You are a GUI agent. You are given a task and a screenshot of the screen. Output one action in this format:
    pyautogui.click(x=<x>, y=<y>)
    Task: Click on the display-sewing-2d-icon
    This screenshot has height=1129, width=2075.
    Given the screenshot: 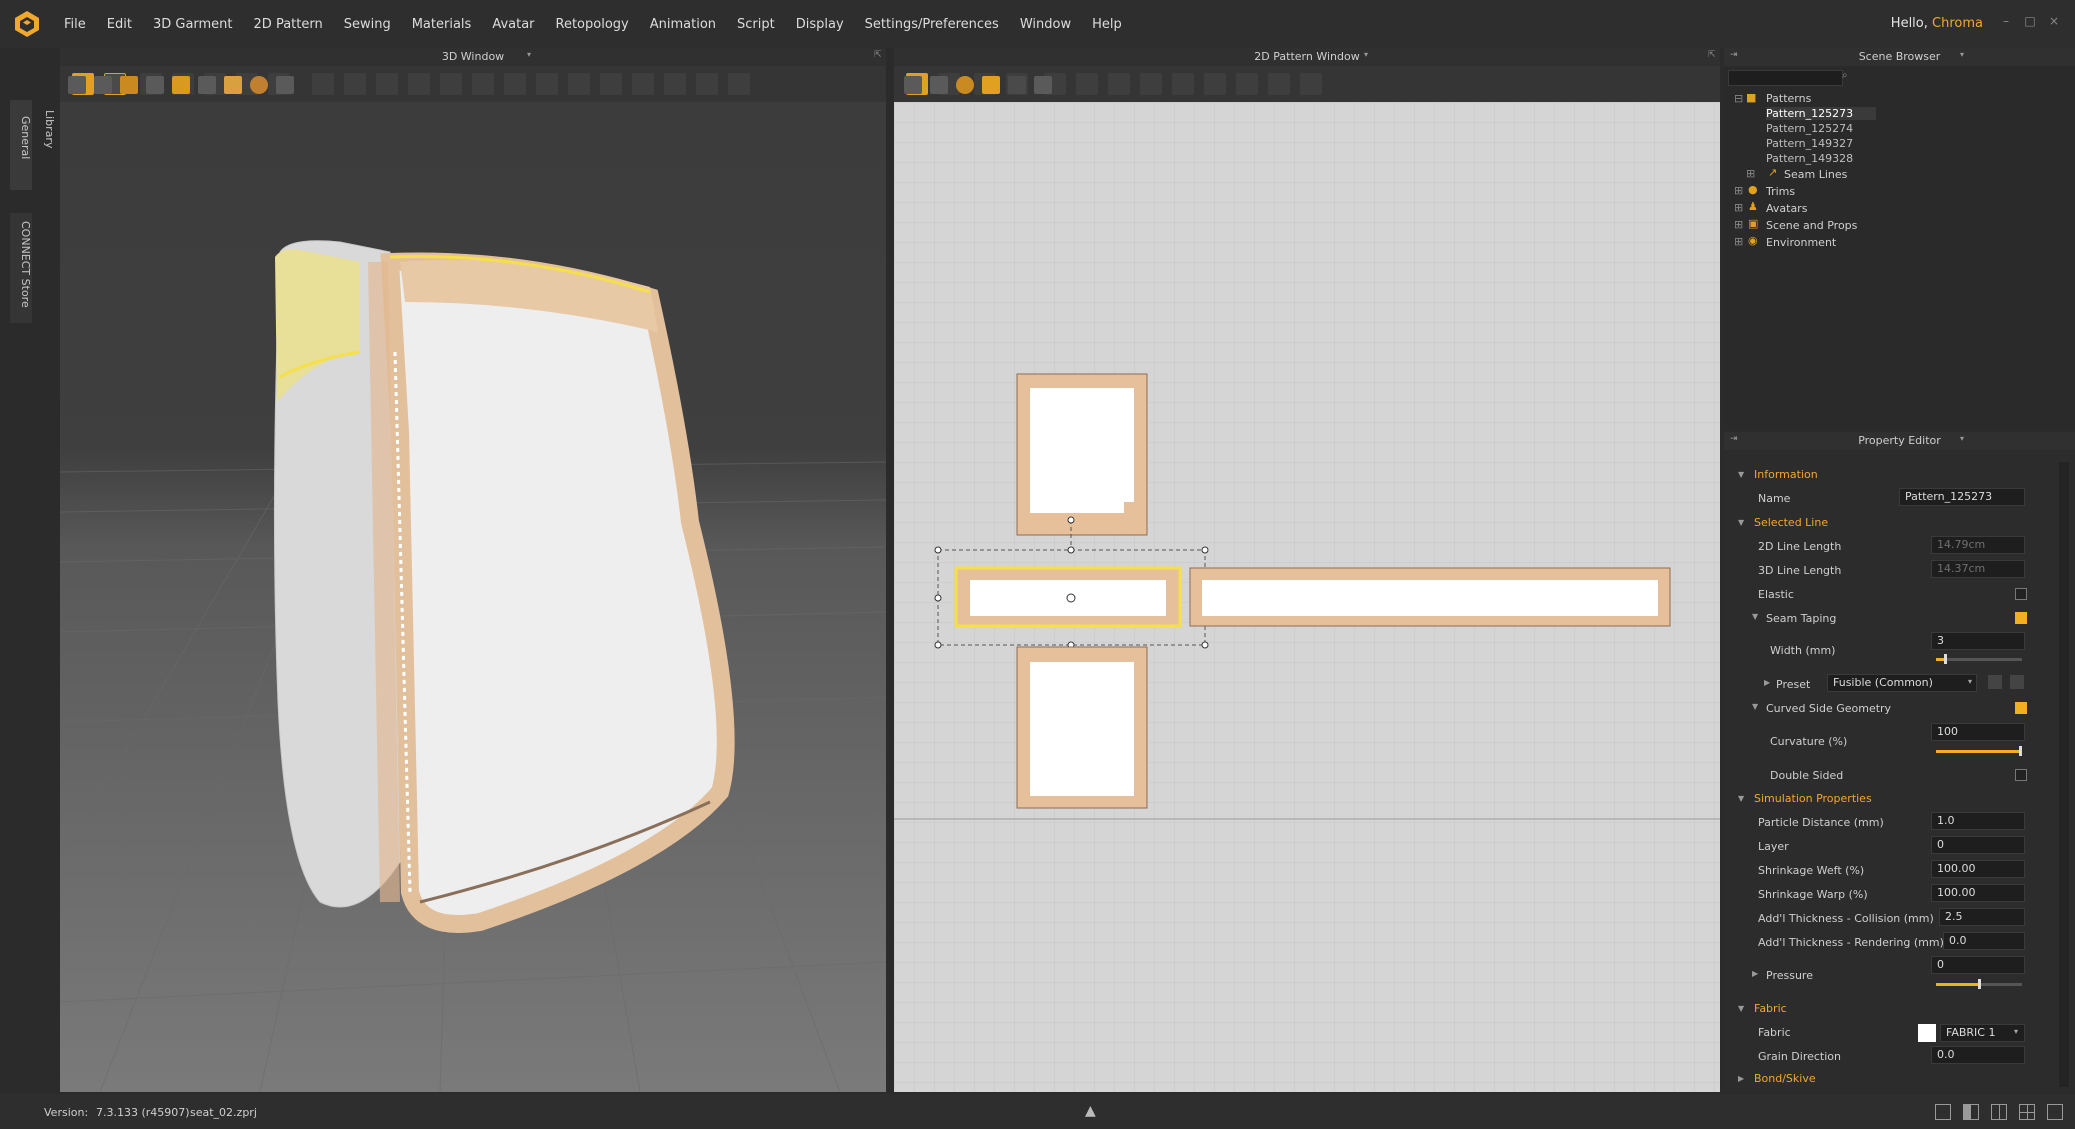 What is the action you would take?
    pyautogui.click(x=1043, y=85)
    